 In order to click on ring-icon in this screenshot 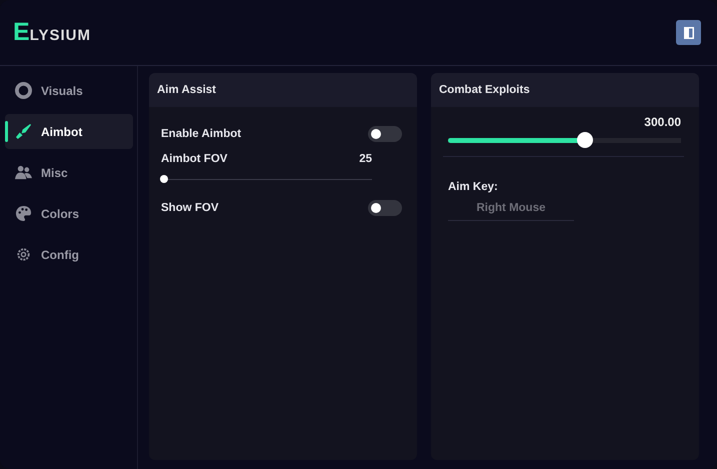, I will do `click(23, 90)`.